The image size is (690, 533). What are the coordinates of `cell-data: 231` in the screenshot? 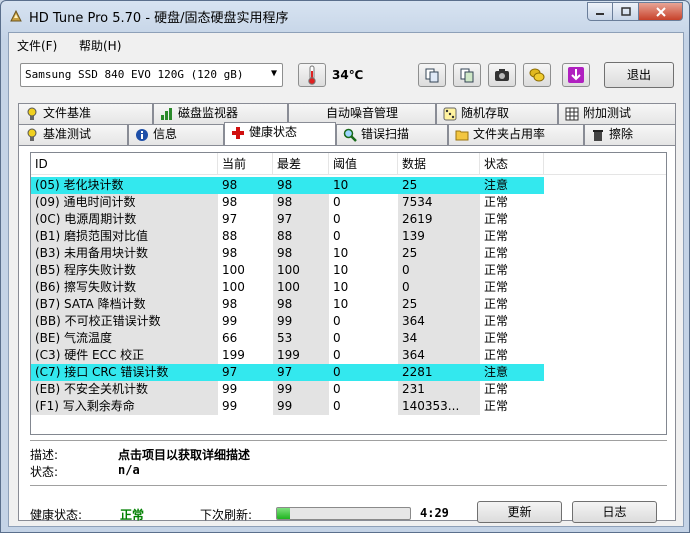 It's located at (439, 389).